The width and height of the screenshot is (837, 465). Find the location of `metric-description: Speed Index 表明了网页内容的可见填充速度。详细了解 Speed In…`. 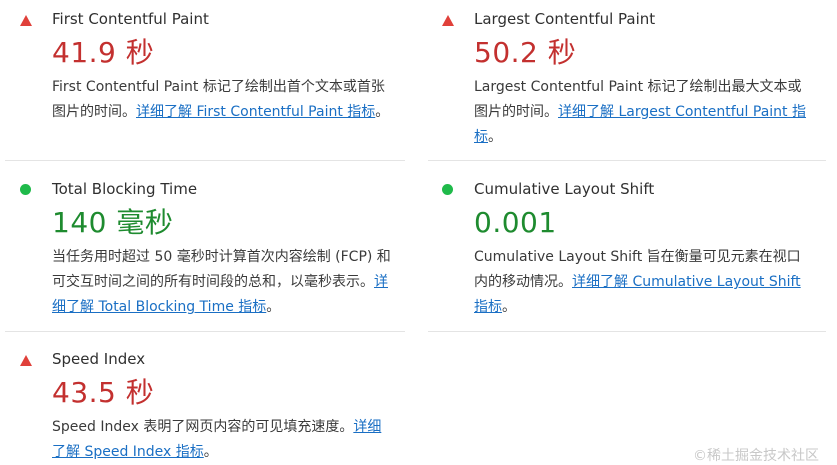

metric-description: Speed Index 表明了网页内容的可见填充速度。详细了解 Speed In… is located at coordinates (222, 440).